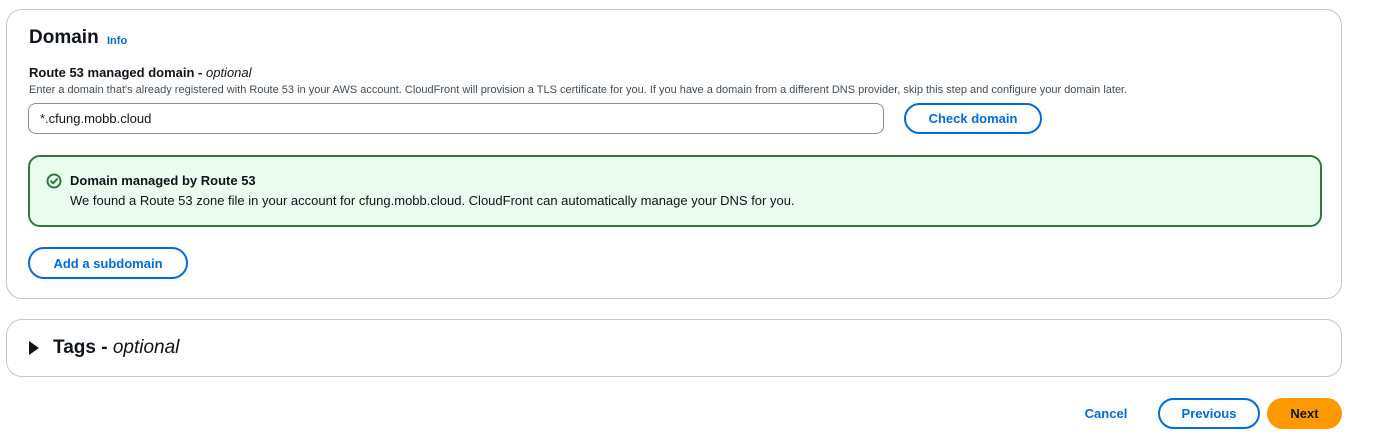  Describe the element at coordinates (108, 263) in the screenshot. I see `add-subdomain-button: Add a subdomain` at that location.